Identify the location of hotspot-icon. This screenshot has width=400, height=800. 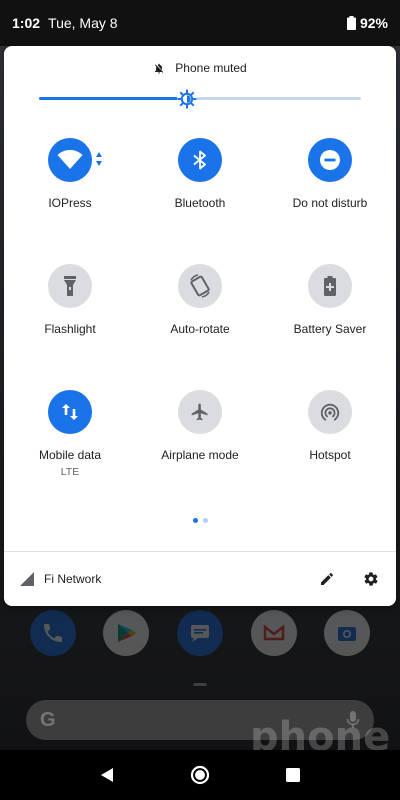
(330, 412).